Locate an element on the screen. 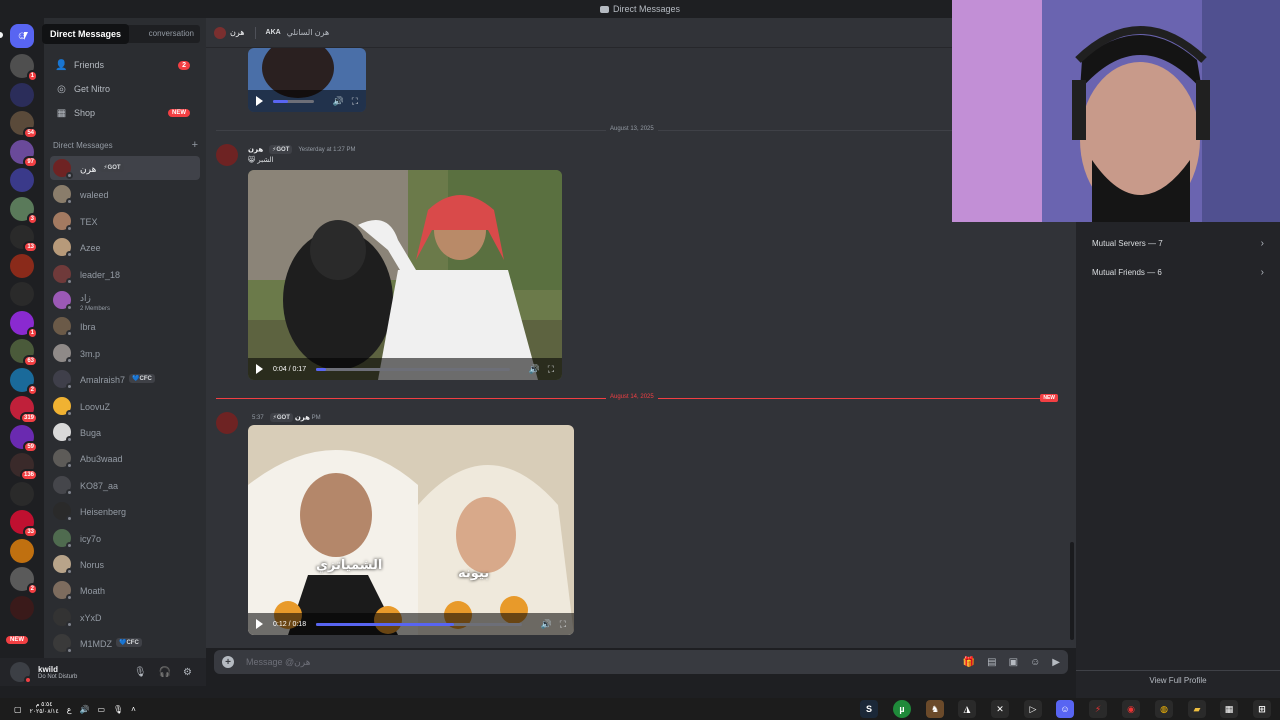 The width and height of the screenshot is (1280, 720). dm-item: TEX is located at coordinates (125, 221).